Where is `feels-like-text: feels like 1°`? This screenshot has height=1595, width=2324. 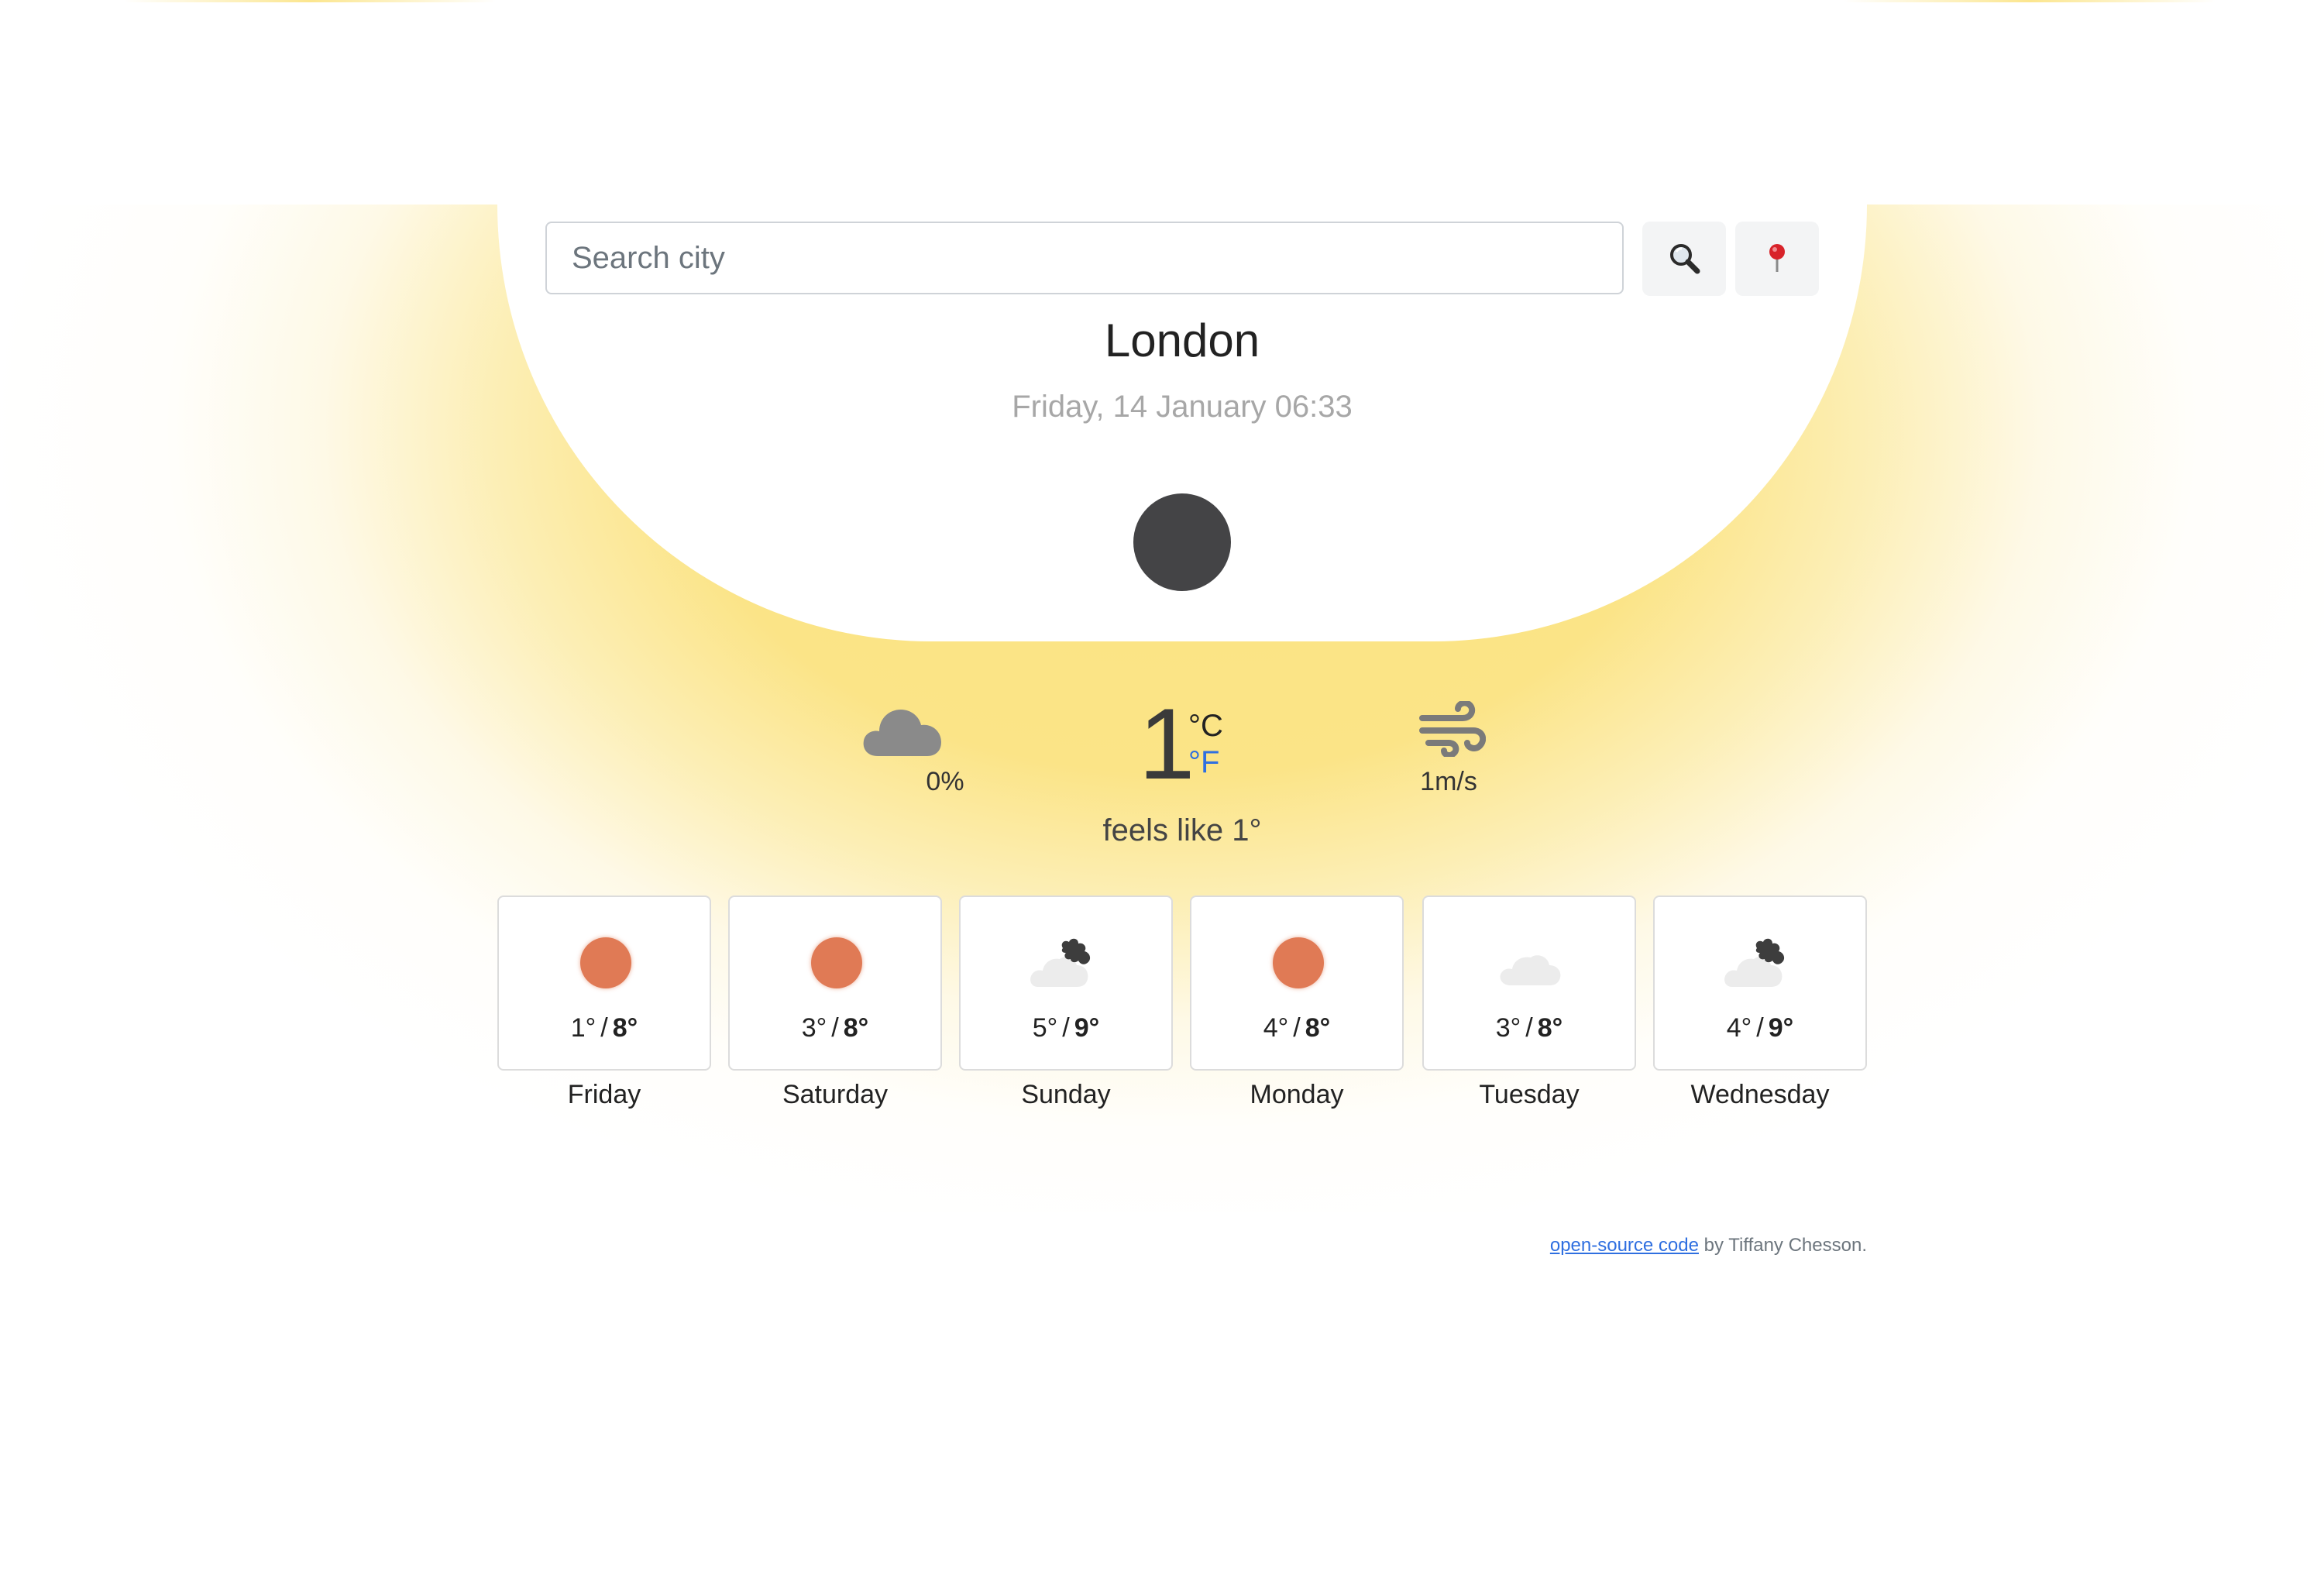 feels-like-text: feels like 1° is located at coordinates (1182, 830).